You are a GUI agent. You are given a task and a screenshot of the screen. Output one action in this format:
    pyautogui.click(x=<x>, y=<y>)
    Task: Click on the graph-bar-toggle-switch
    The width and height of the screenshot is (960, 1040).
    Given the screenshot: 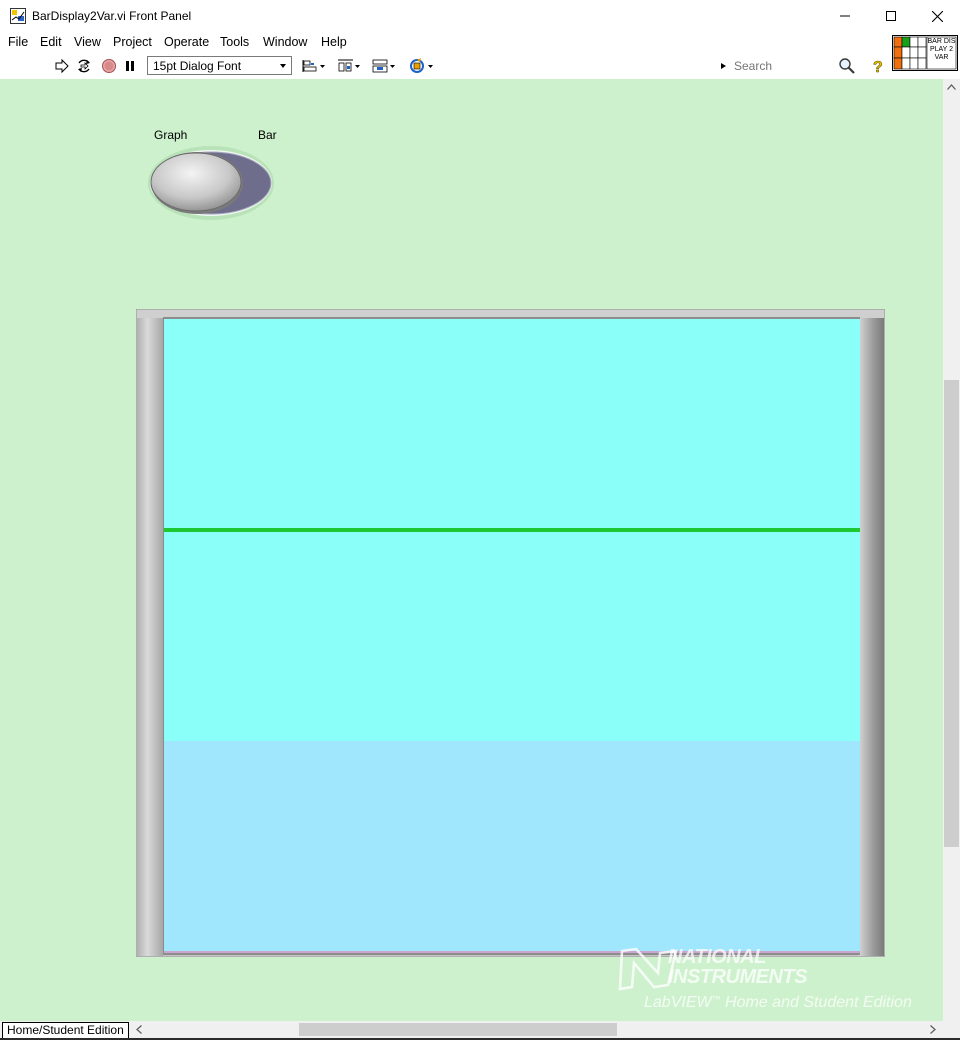 What is the action you would take?
    pyautogui.click(x=211, y=183)
    